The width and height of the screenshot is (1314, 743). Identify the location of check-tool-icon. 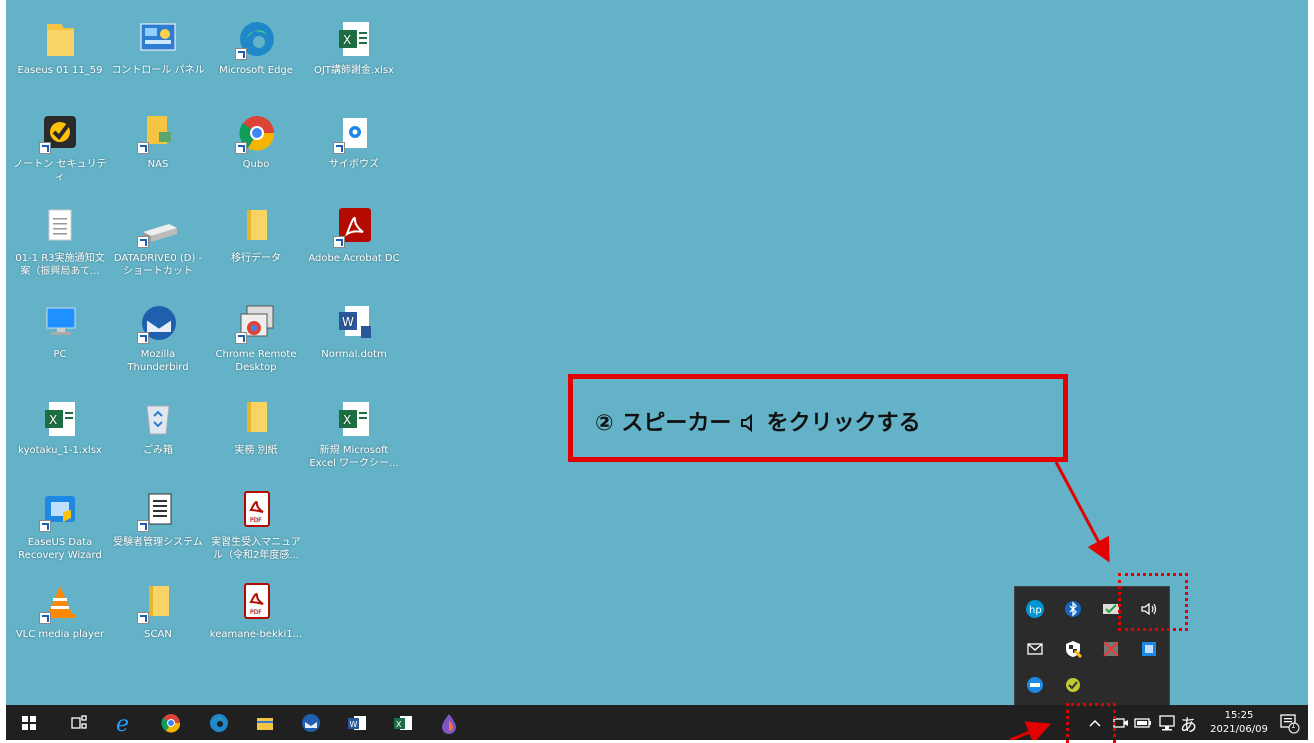
(1073, 685).